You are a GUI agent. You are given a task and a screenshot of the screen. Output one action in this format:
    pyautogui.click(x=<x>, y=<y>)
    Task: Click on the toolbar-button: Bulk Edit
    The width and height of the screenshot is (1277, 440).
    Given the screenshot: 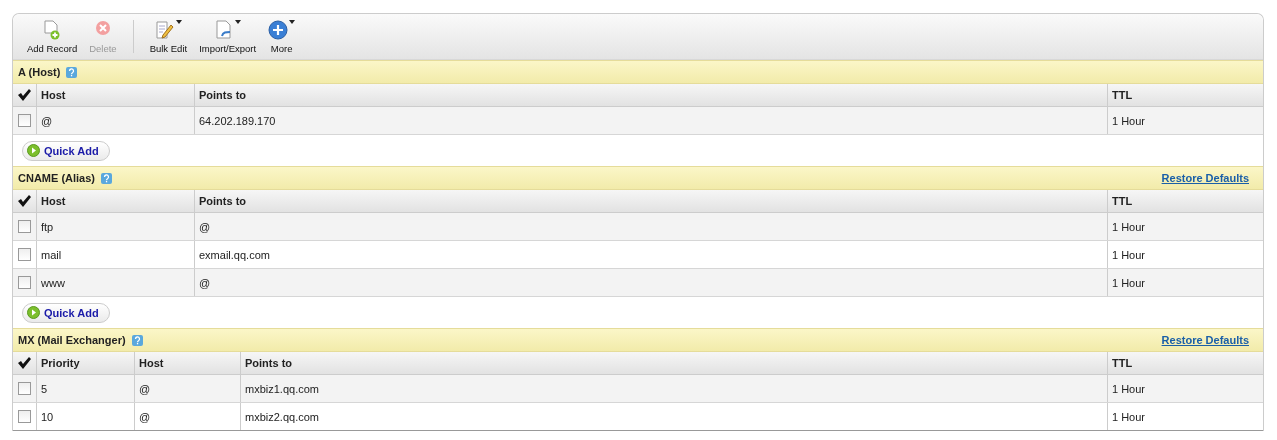 What is the action you would take?
    pyautogui.click(x=168, y=36)
    